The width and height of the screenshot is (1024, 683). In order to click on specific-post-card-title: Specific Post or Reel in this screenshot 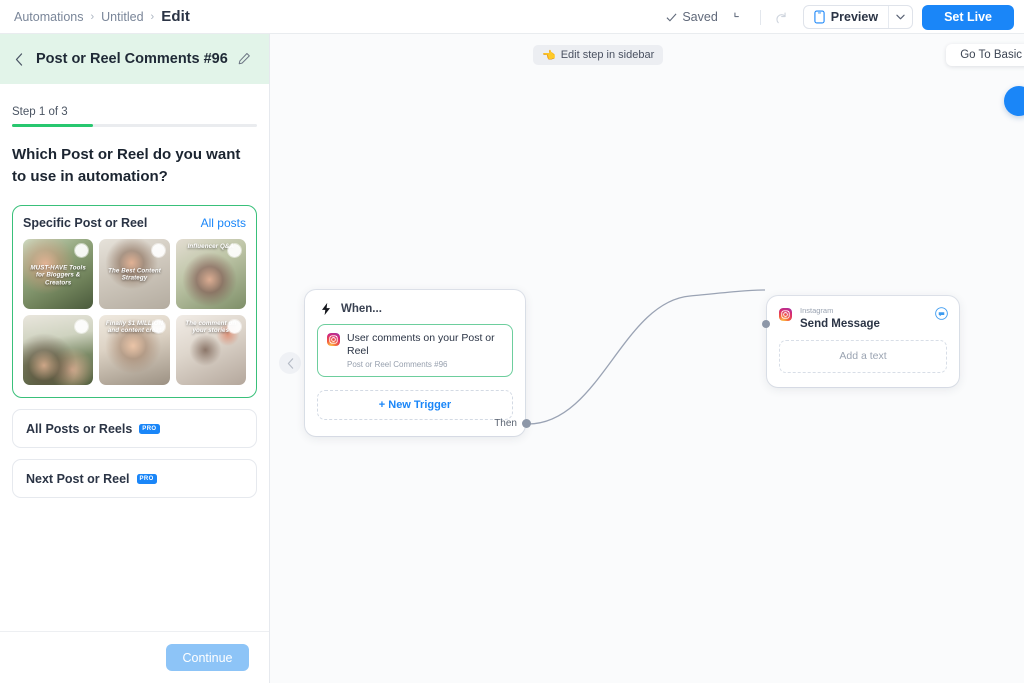, I will do `click(85, 222)`.